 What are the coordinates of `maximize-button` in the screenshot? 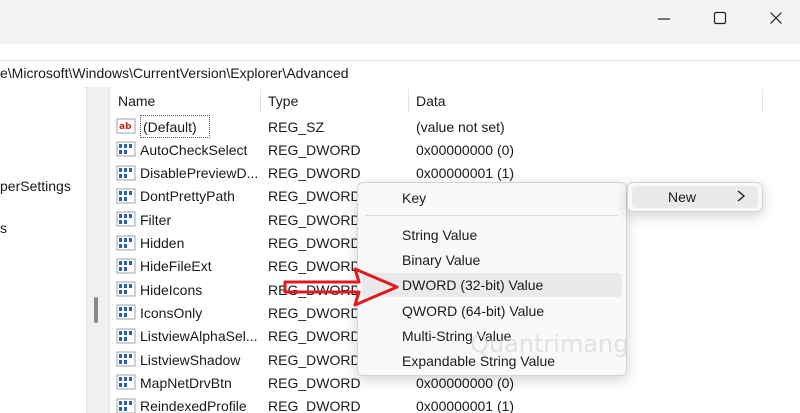 It's located at (720, 18).